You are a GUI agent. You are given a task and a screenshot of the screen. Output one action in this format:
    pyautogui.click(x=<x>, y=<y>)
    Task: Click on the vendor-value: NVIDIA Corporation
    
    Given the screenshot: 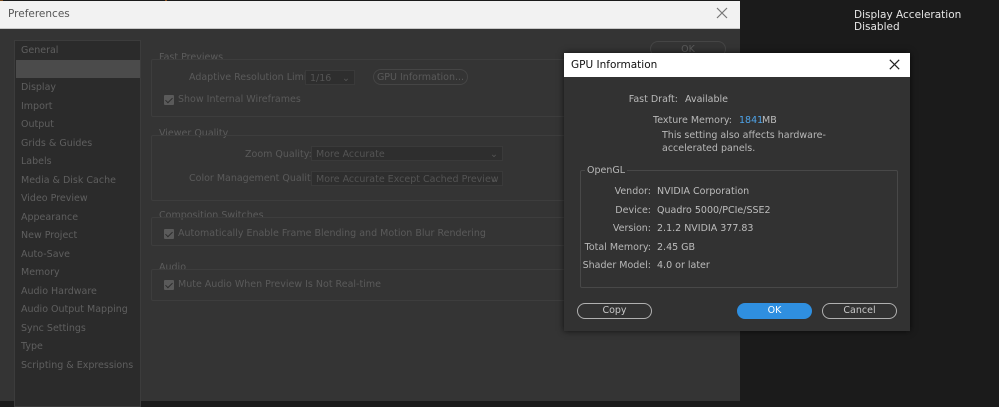 What is the action you would take?
    pyautogui.click(x=703, y=191)
    